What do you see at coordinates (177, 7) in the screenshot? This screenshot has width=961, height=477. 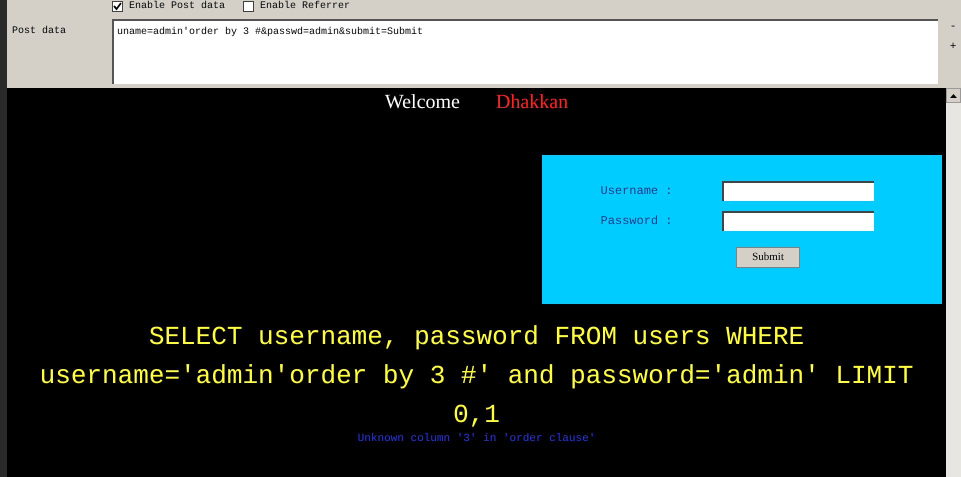 I see `checkbox-label: Enable Post data` at bounding box center [177, 7].